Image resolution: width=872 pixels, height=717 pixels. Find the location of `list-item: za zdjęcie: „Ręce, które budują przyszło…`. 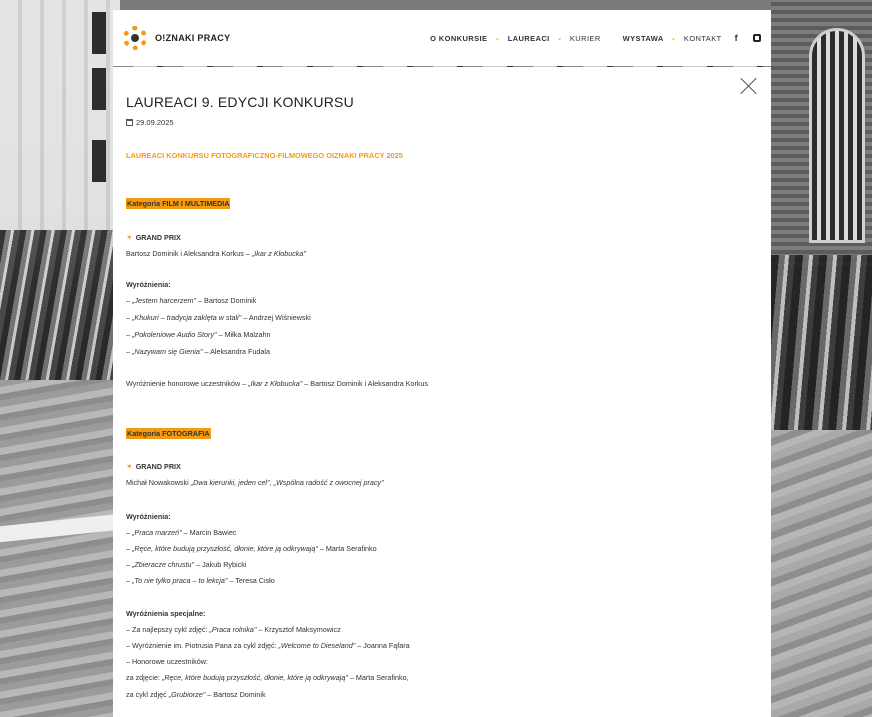

list-item: za zdjęcie: „Ręce, które budują przyszło… is located at coordinates (267, 677).